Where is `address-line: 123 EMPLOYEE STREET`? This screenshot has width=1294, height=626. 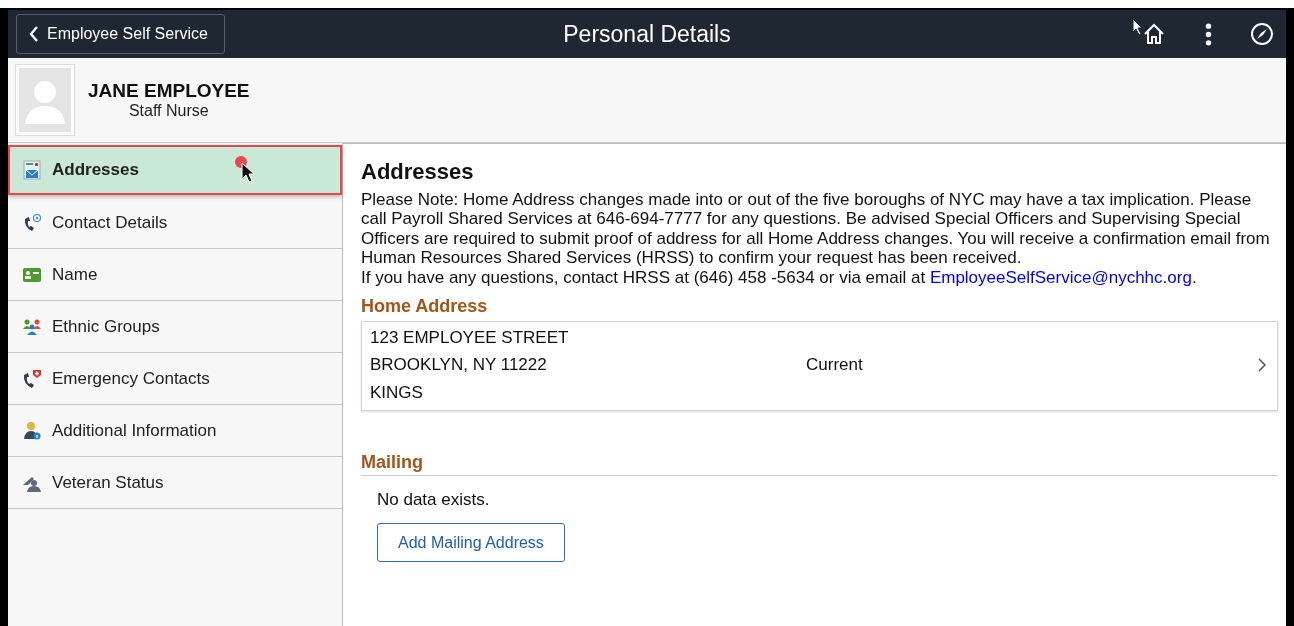 address-line: 123 EMPLOYEE STREET is located at coordinates (470, 337).